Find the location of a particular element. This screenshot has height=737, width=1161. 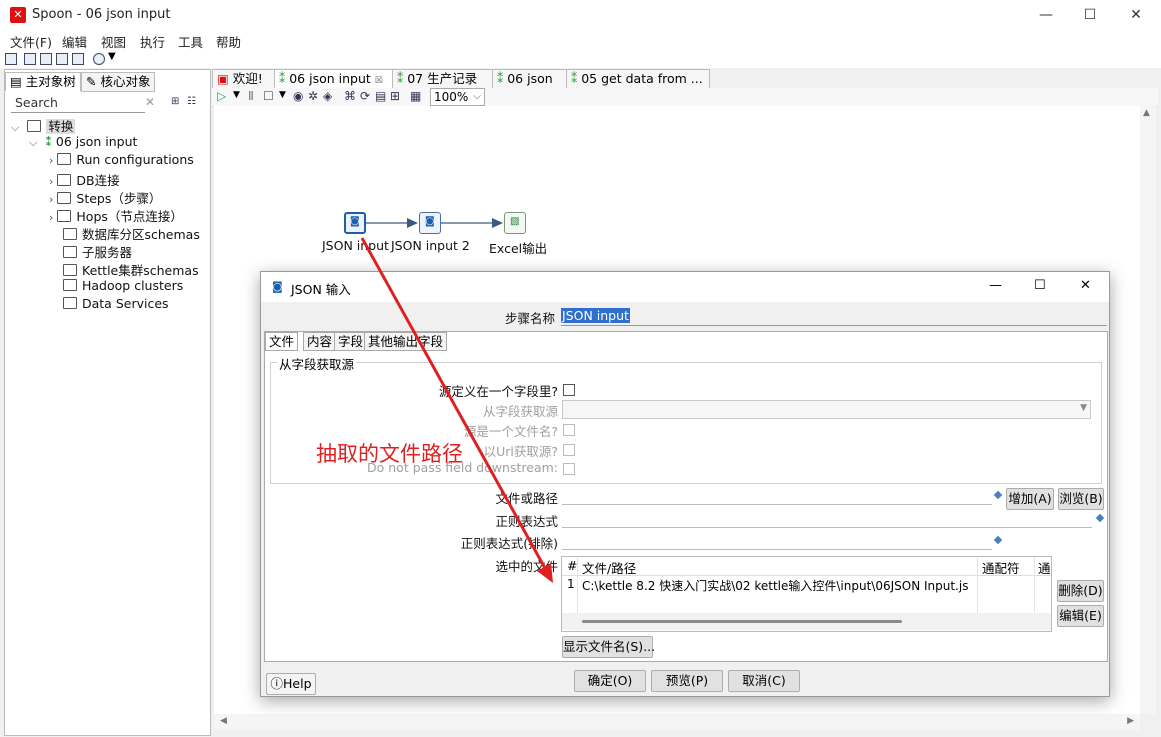

dialog-tab-content: 内容 is located at coordinates (320, 341).